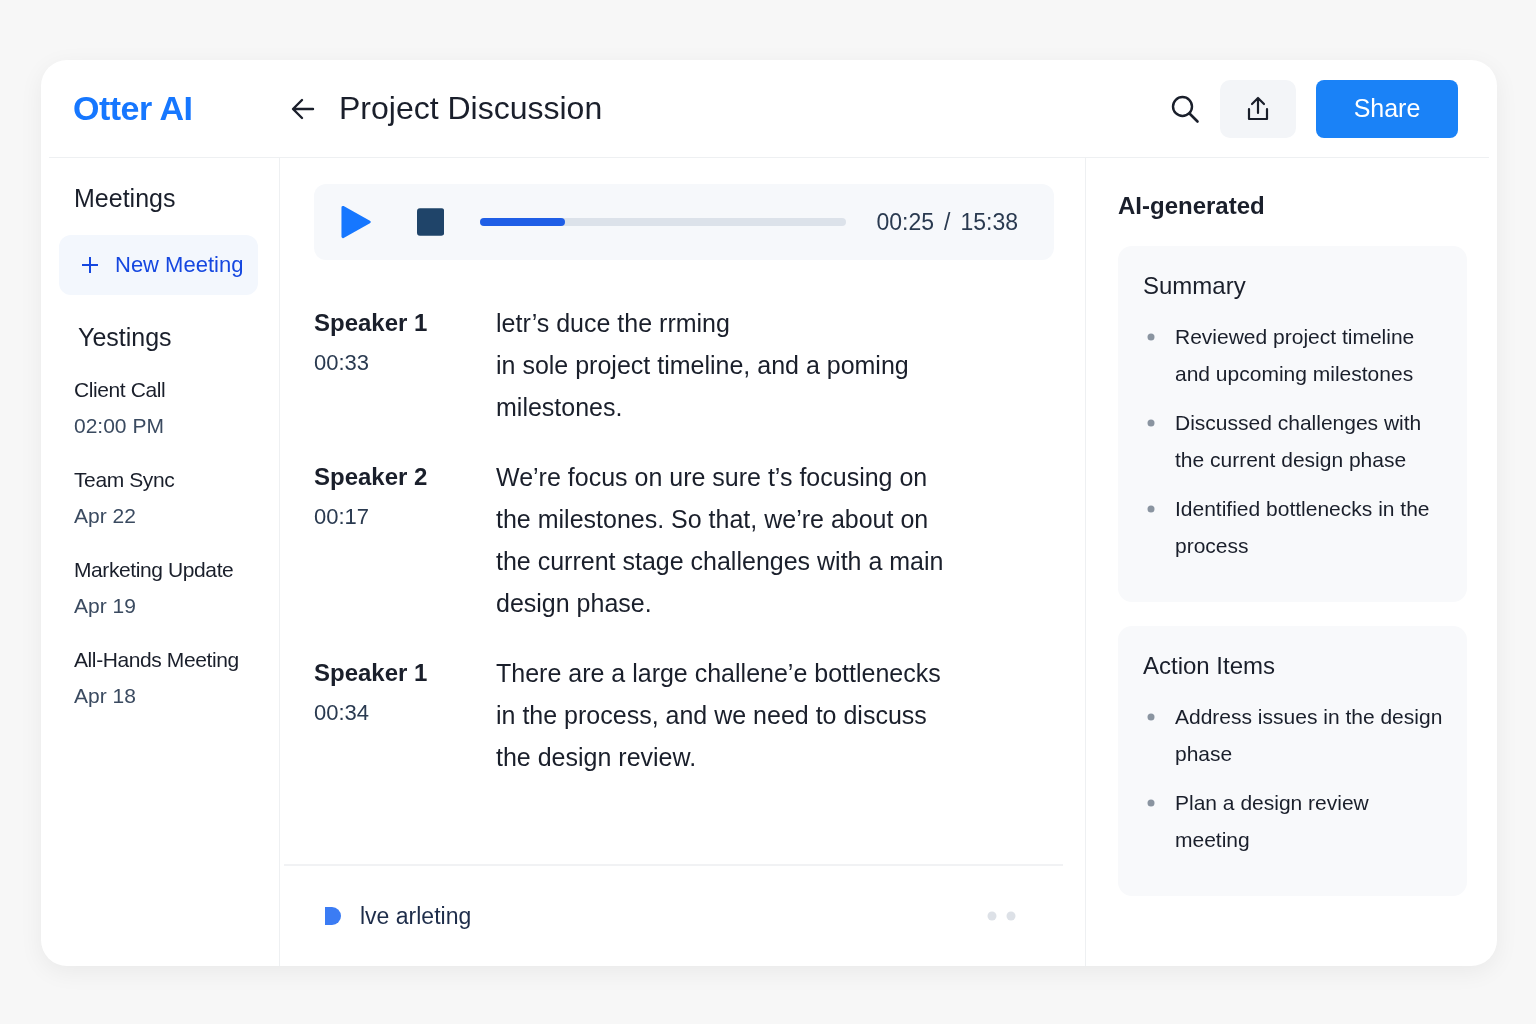  What do you see at coordinates (718, 715) in the screenshot?
I see `transcript-text: There are a large challene’e bottlenecks in the process, and we need to discuss the design review.` at bounding box center [718, 715].